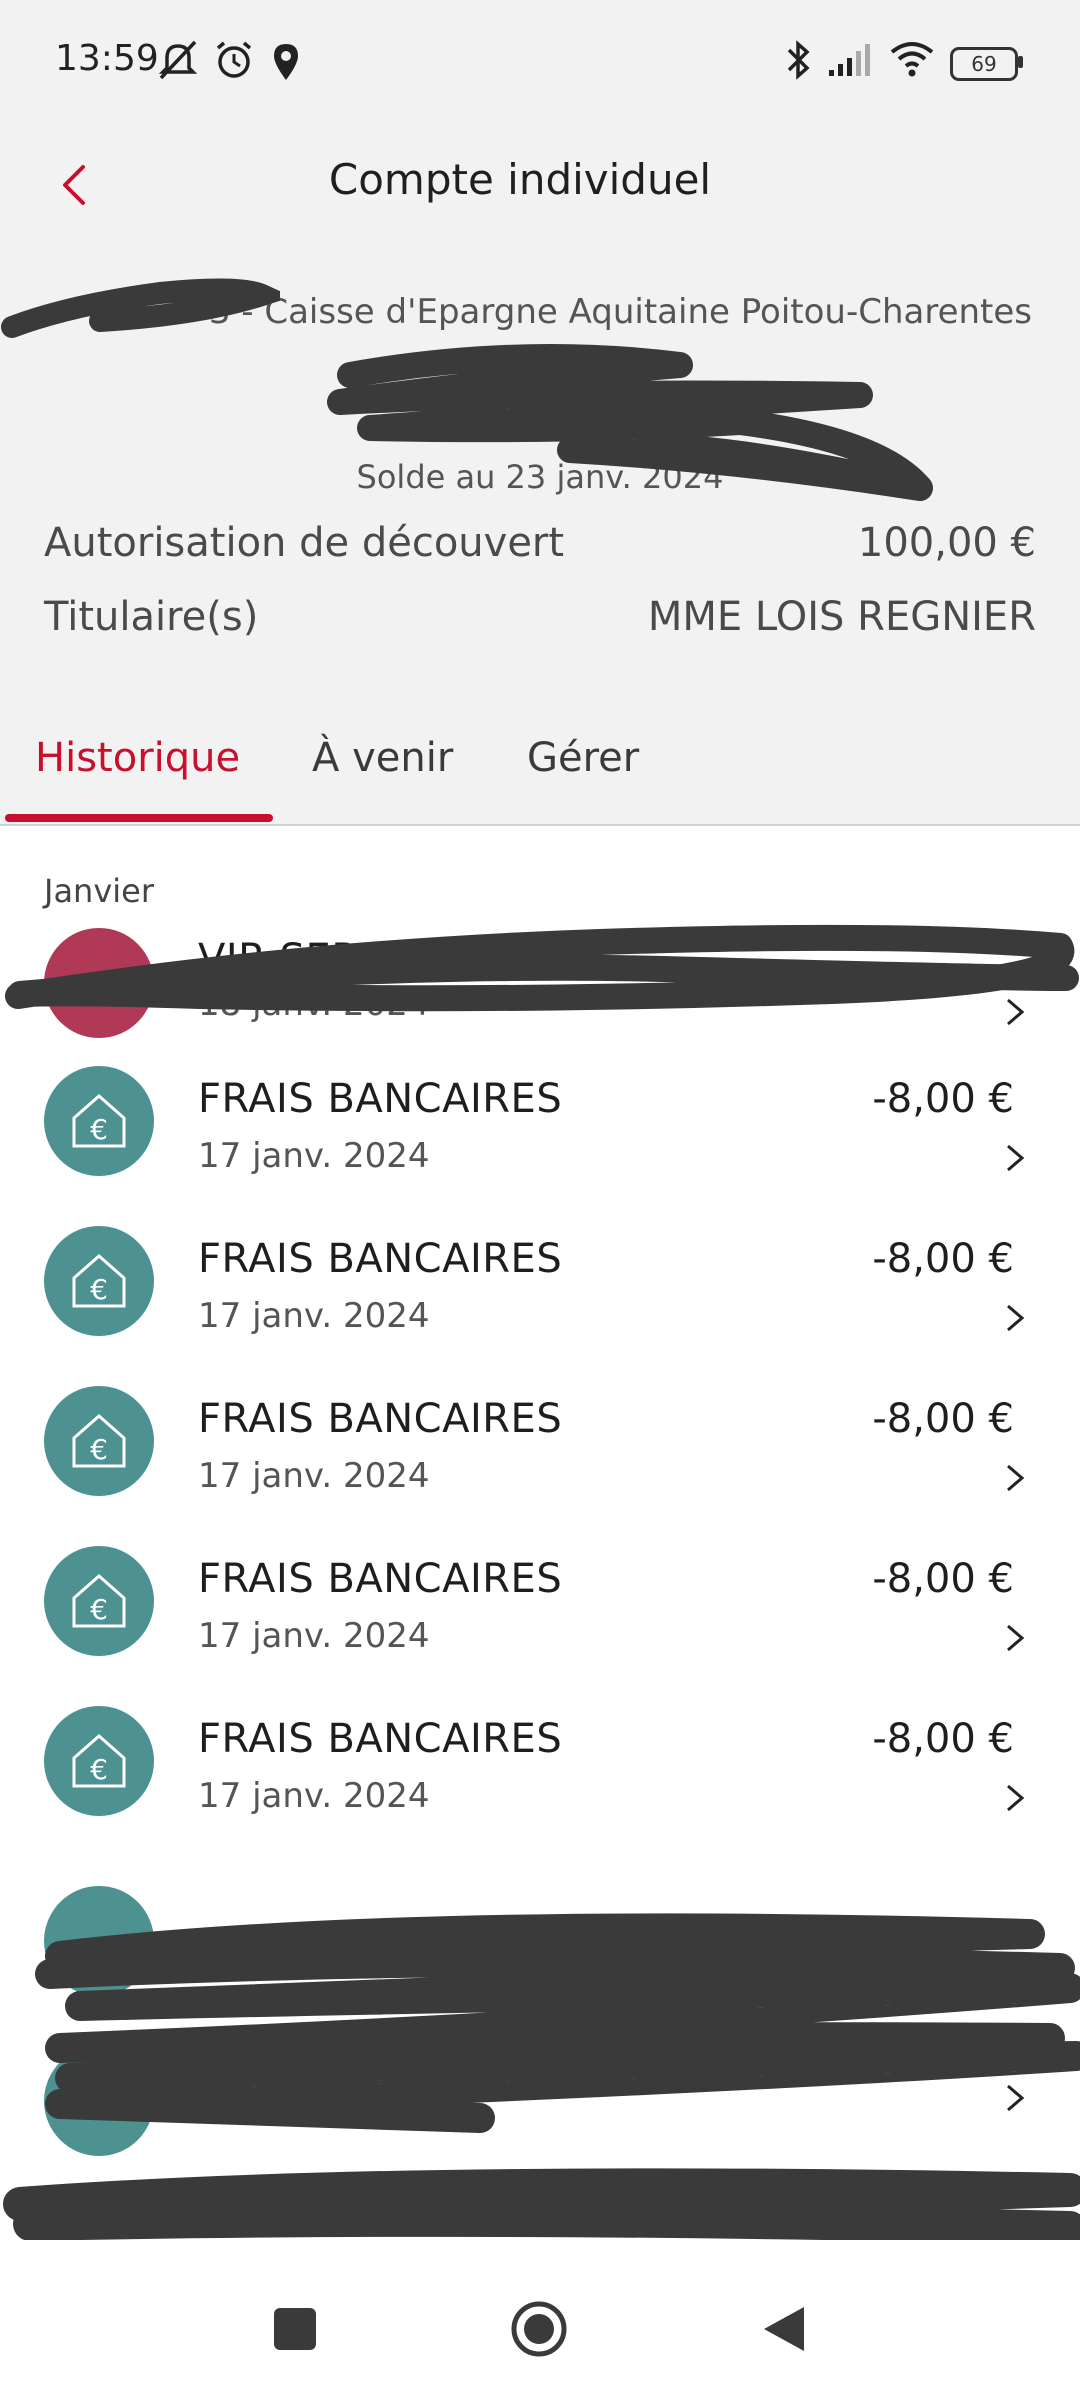 The height and width of the screenshot is (2400, 1080). I want to click on overdraft-value: 100,00 €, so click(946, 543).